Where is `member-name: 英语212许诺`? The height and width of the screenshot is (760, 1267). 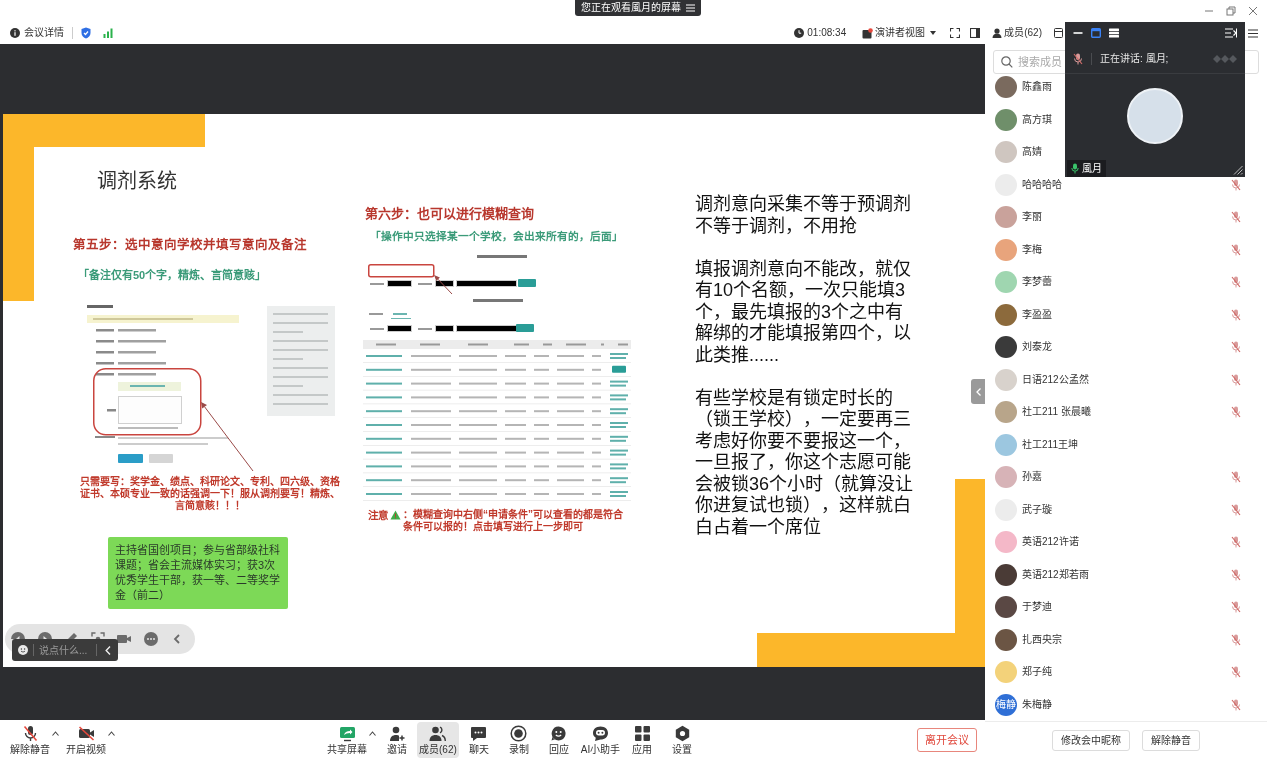
member-name: 英语212许诺 is located at coordinates (1050, 542).